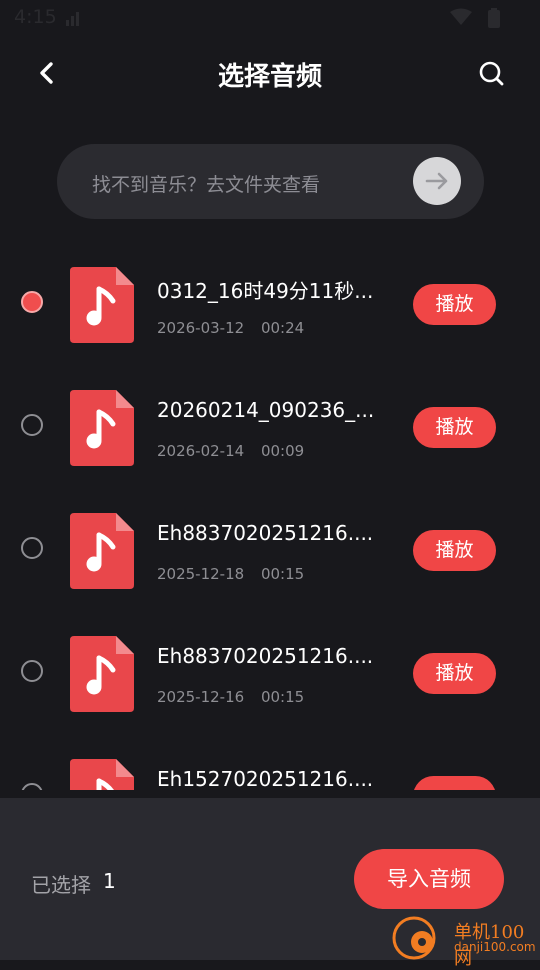 The image size is (540, 970). Describe the element at coordinates (270, 18) in the screenshot. I see `status-bar: 4:15` at that location.